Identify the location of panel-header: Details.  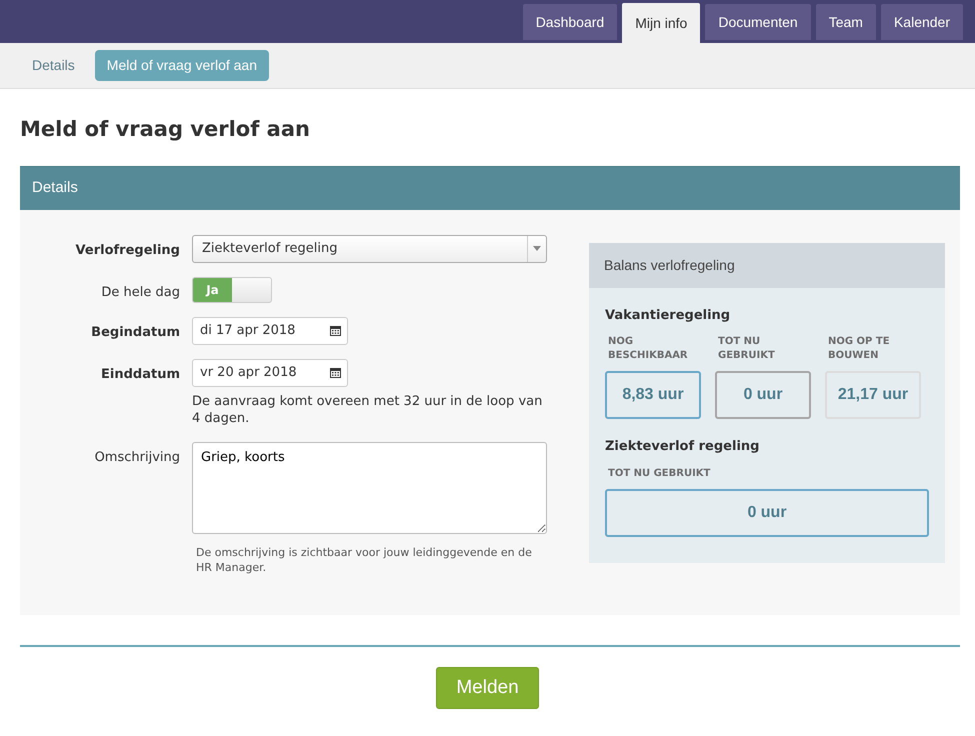
(490, 188).